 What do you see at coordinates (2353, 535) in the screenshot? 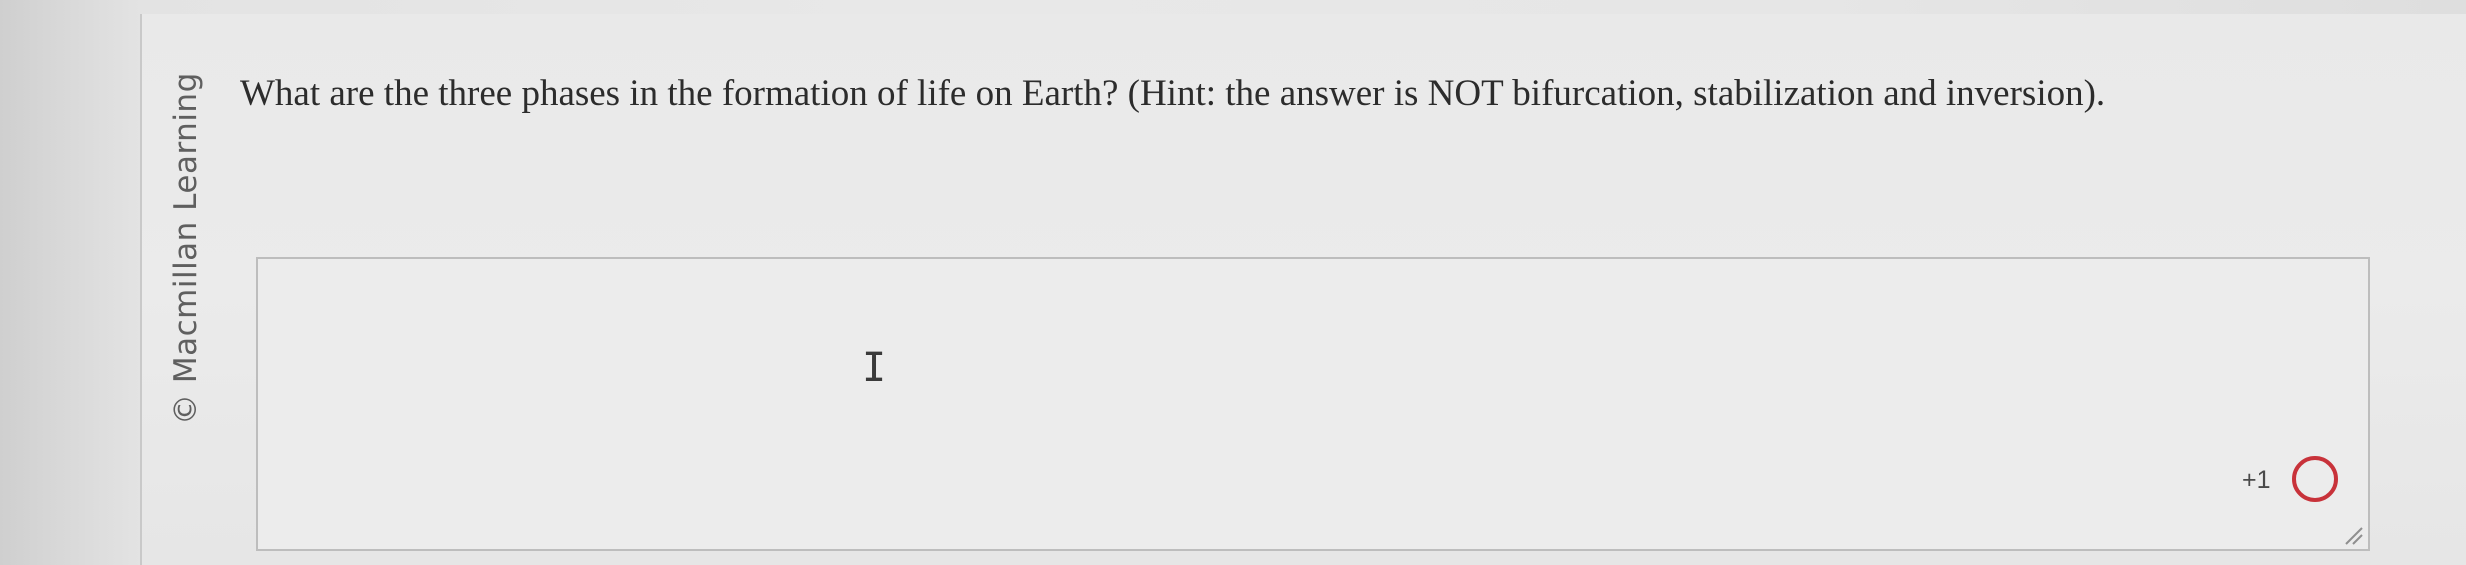
I see `resize-handle-icon` at bounding box center [2353, 535].